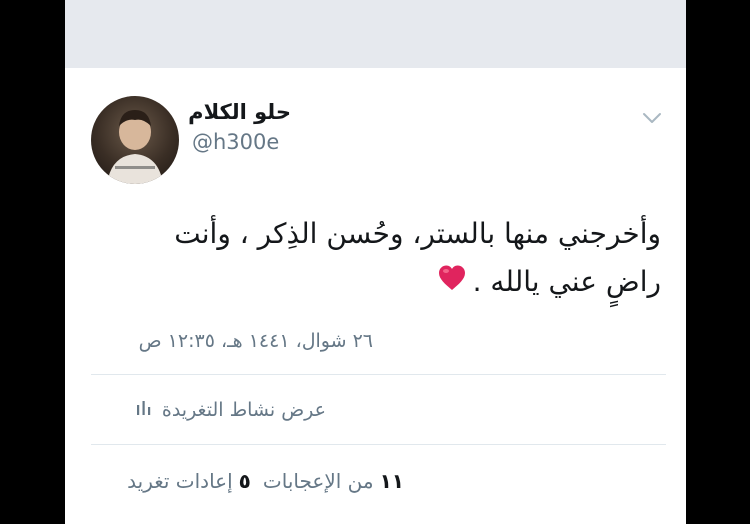  Describe the element at coordinates (144, 409) in the screenshot. I see `bar-chart-icon` at that location.